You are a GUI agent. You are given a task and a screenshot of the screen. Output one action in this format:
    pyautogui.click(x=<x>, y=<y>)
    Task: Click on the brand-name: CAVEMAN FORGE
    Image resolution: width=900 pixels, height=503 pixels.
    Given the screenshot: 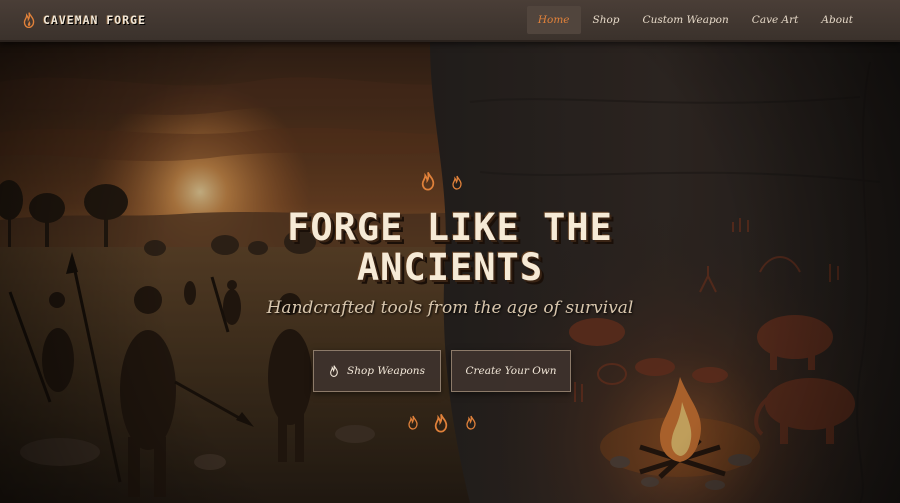 What is the action you would take?
    pyautogui.click(x=95, y=20)
    